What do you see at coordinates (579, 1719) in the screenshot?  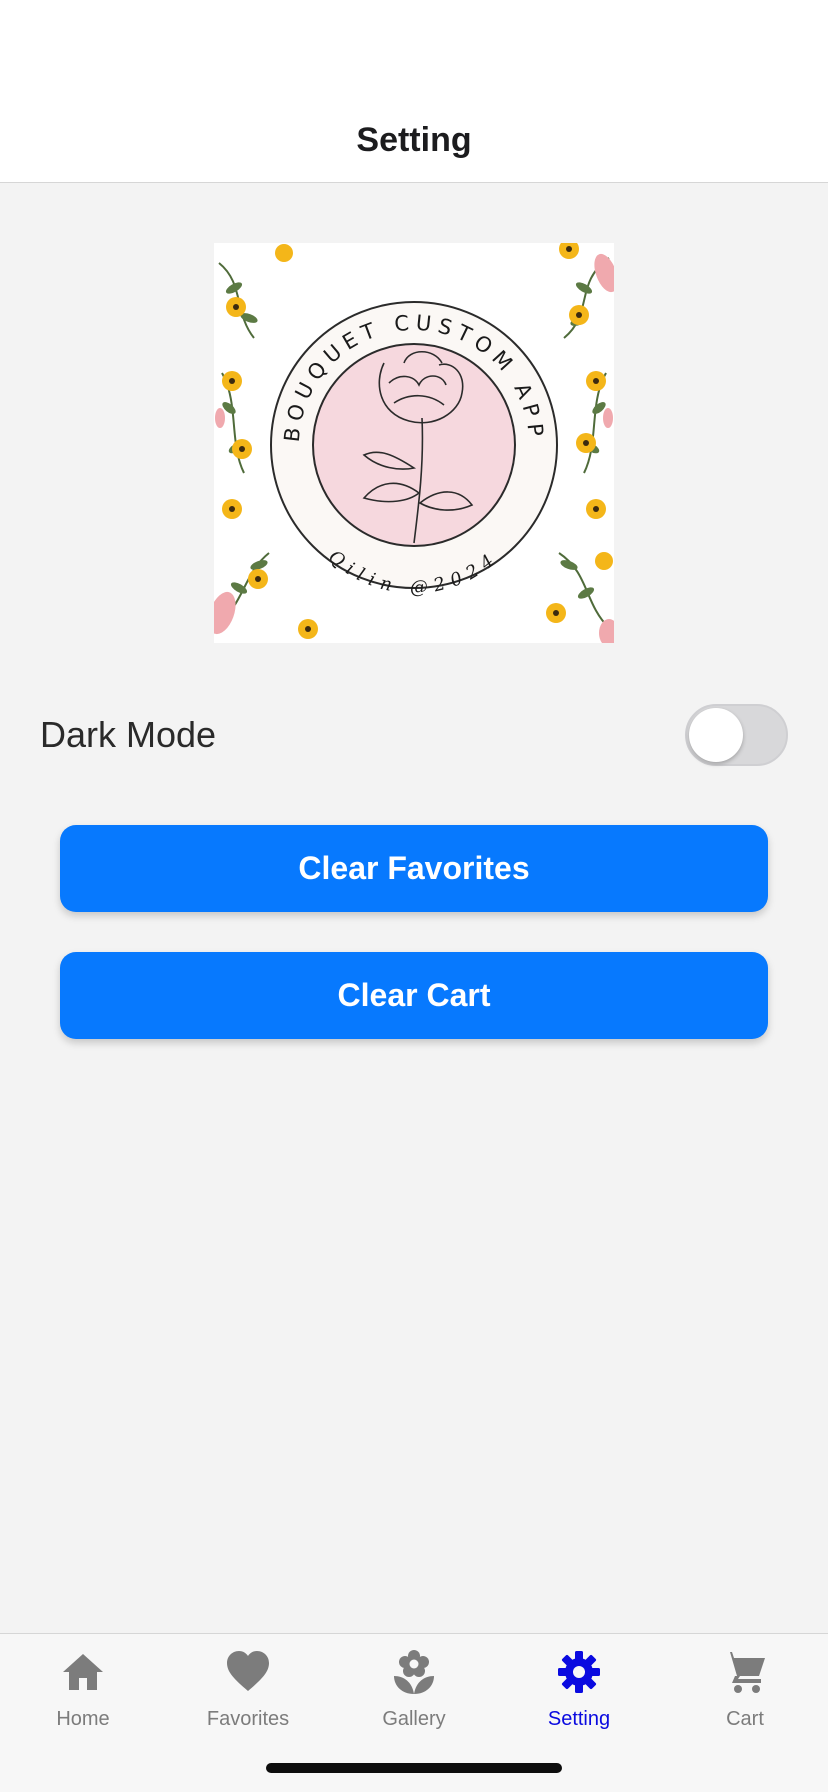 I see `tab-label: Setting` at bounding box center [579, 1719].